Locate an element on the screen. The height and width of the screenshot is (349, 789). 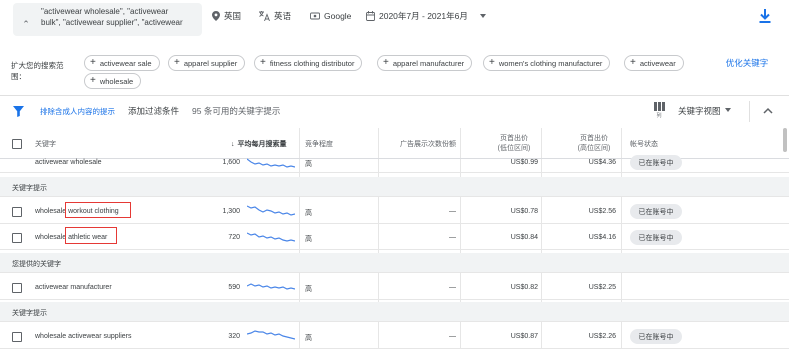
bid-low-value: US$0.99 is located at coordinates (524, 162).